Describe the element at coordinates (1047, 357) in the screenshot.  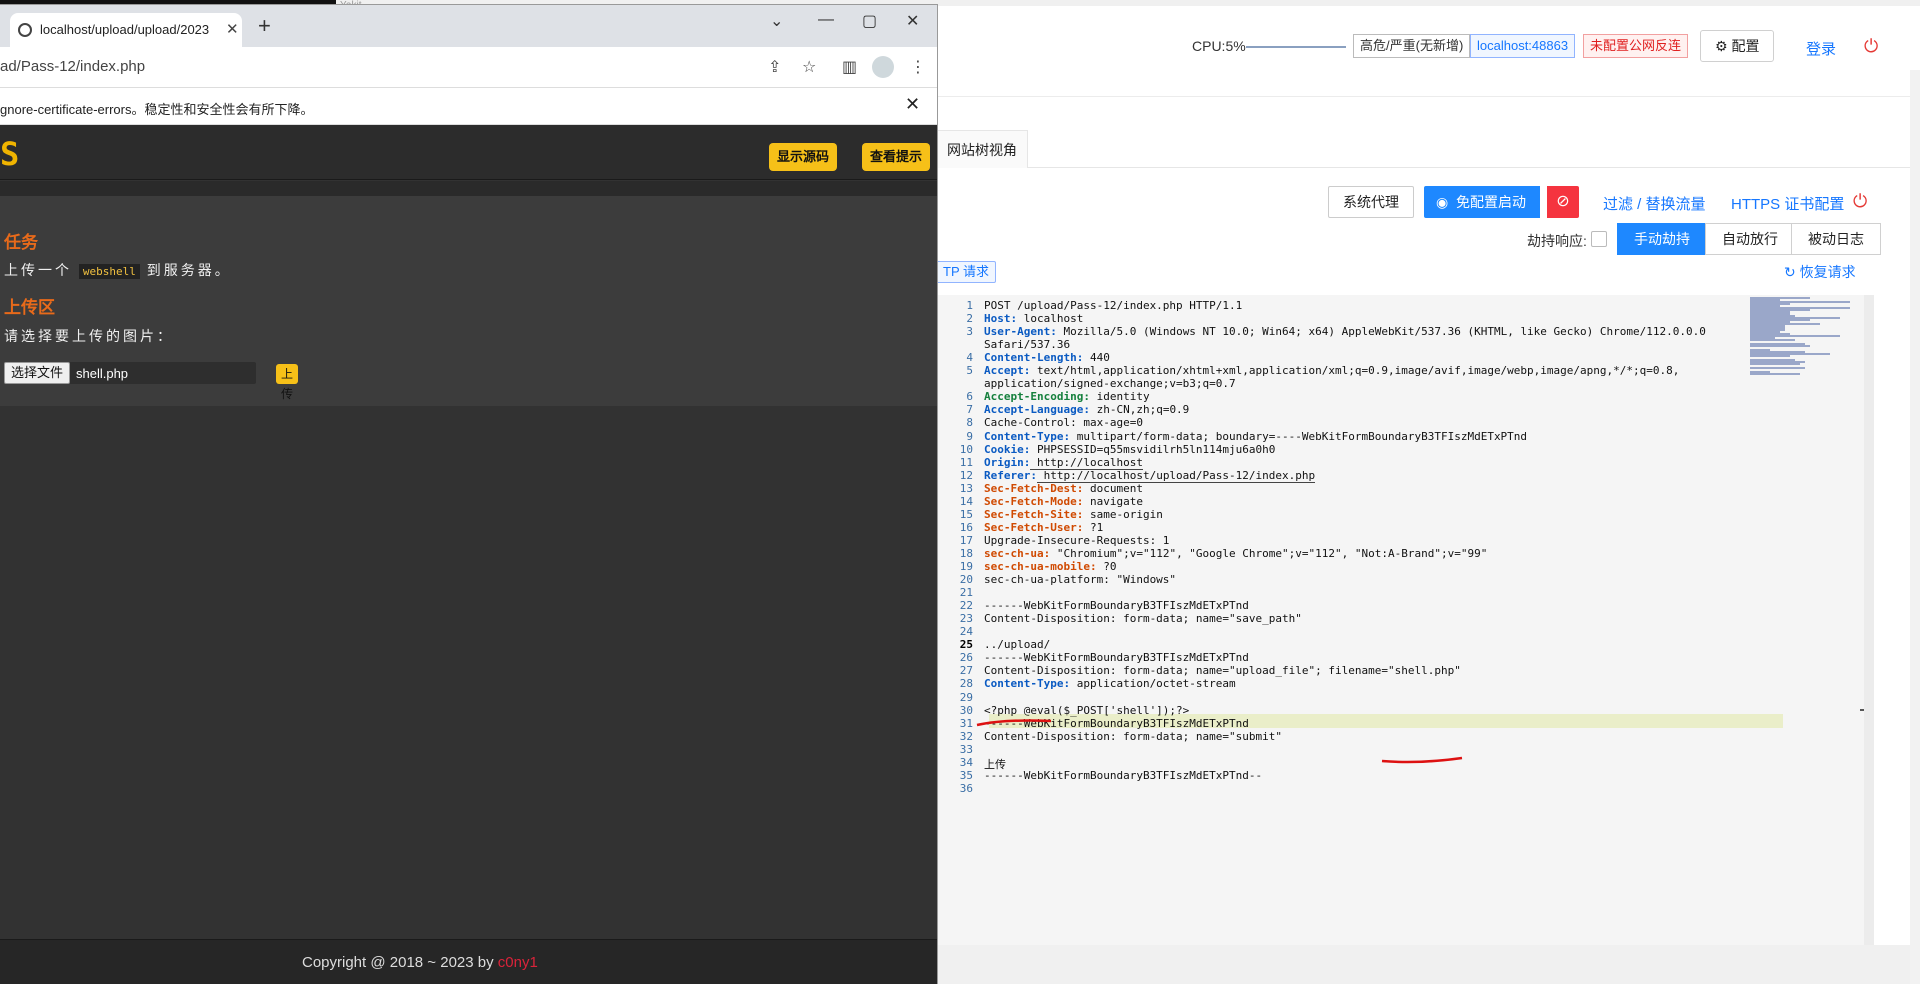
I see `code-line: Content-Length: 440` at that location.